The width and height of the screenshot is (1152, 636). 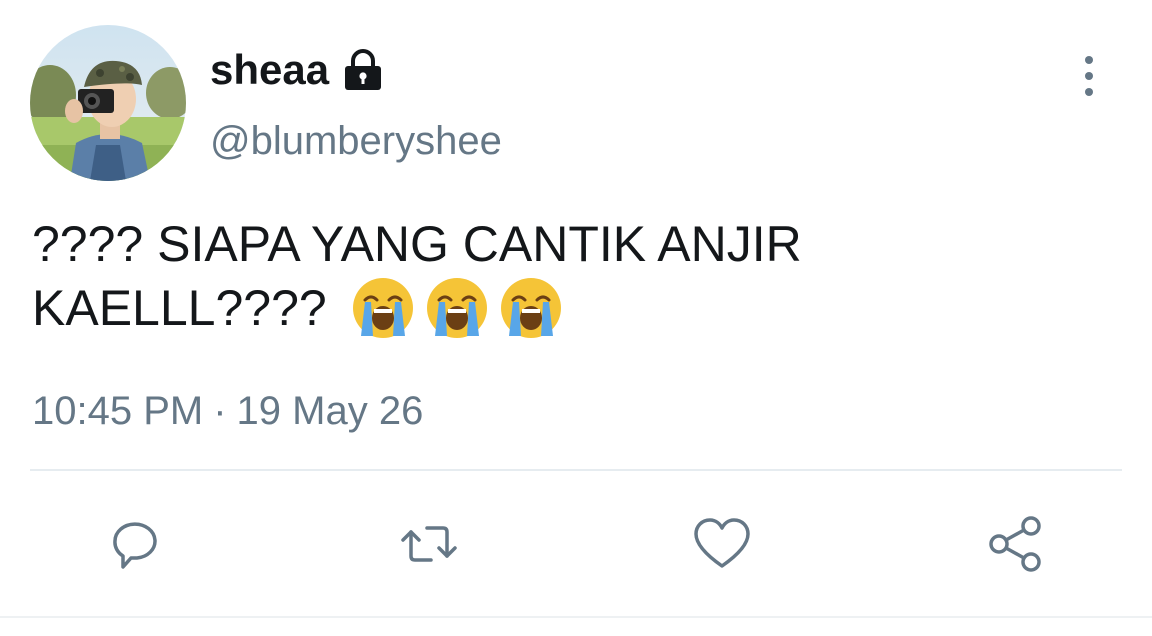 I want to click on display-name: sheaa, so click(x=297, y=70).